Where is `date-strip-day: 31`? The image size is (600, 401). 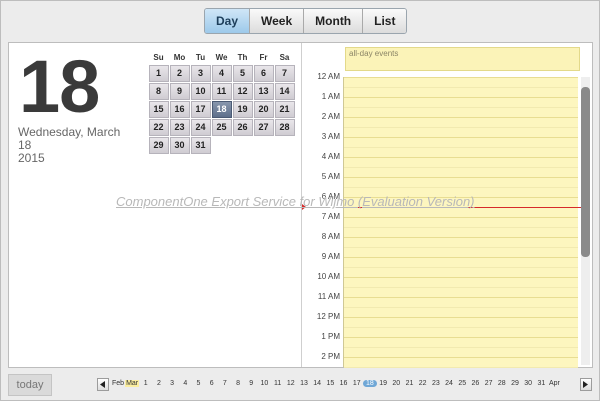
date-strip-day: 31 is located at coordinates (541, 383).